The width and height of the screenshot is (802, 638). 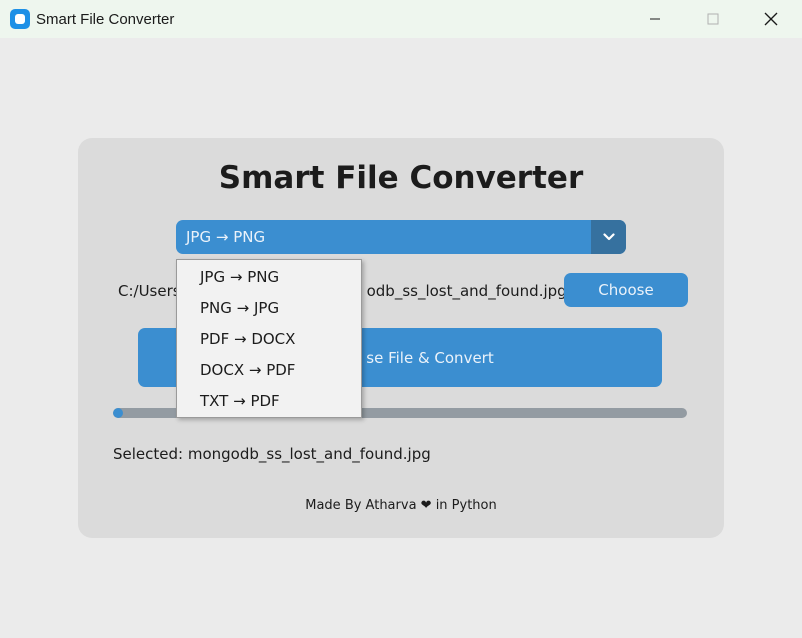 I want to click on conversion-select-value: JPG → PNG, so click(x=226, y=237).